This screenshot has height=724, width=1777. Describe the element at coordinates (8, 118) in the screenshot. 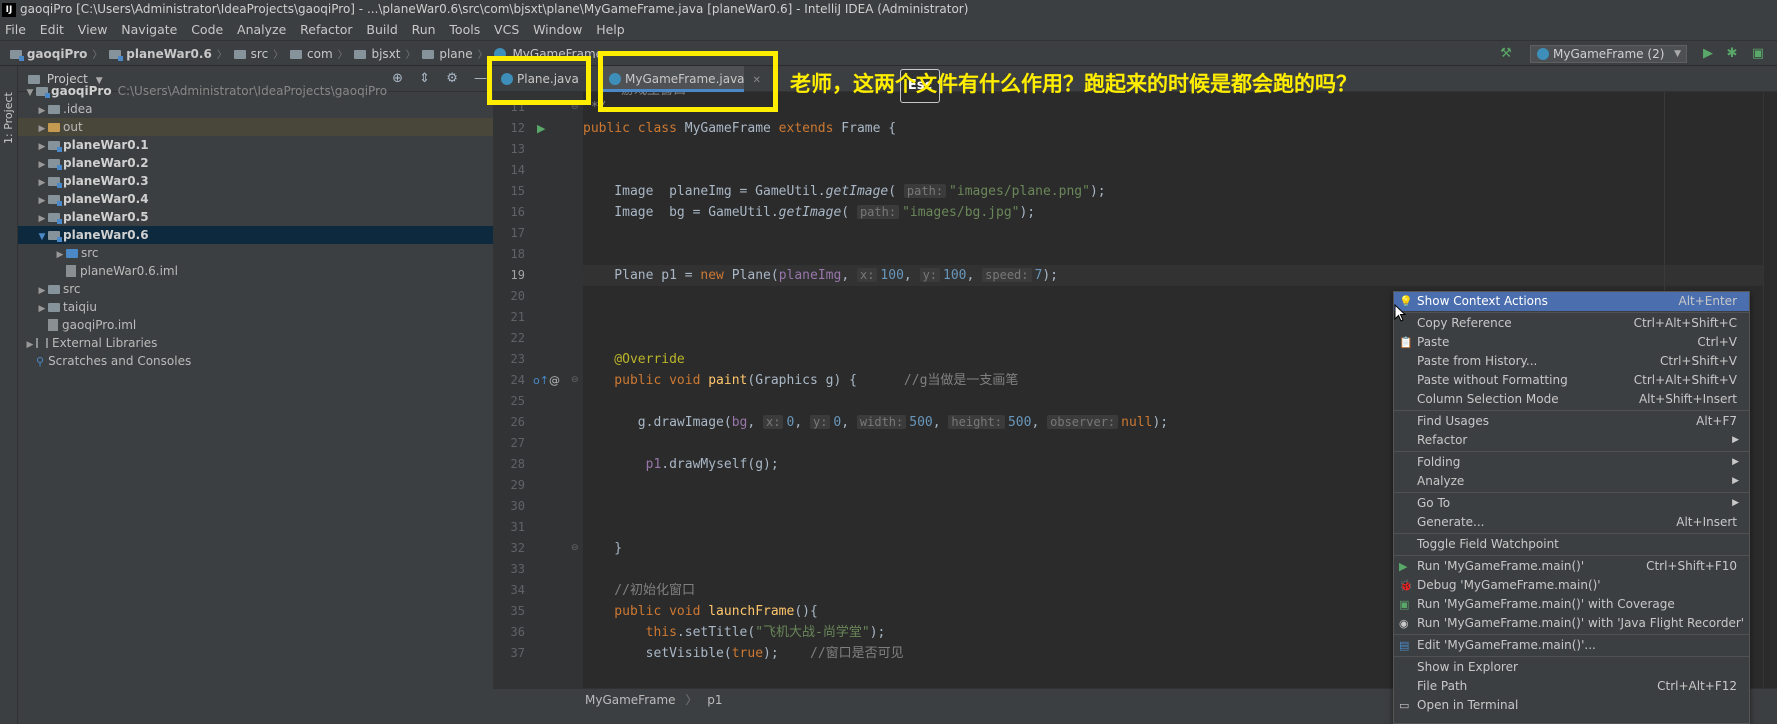

I see `project-tool-tab: 1: Project` at that location.